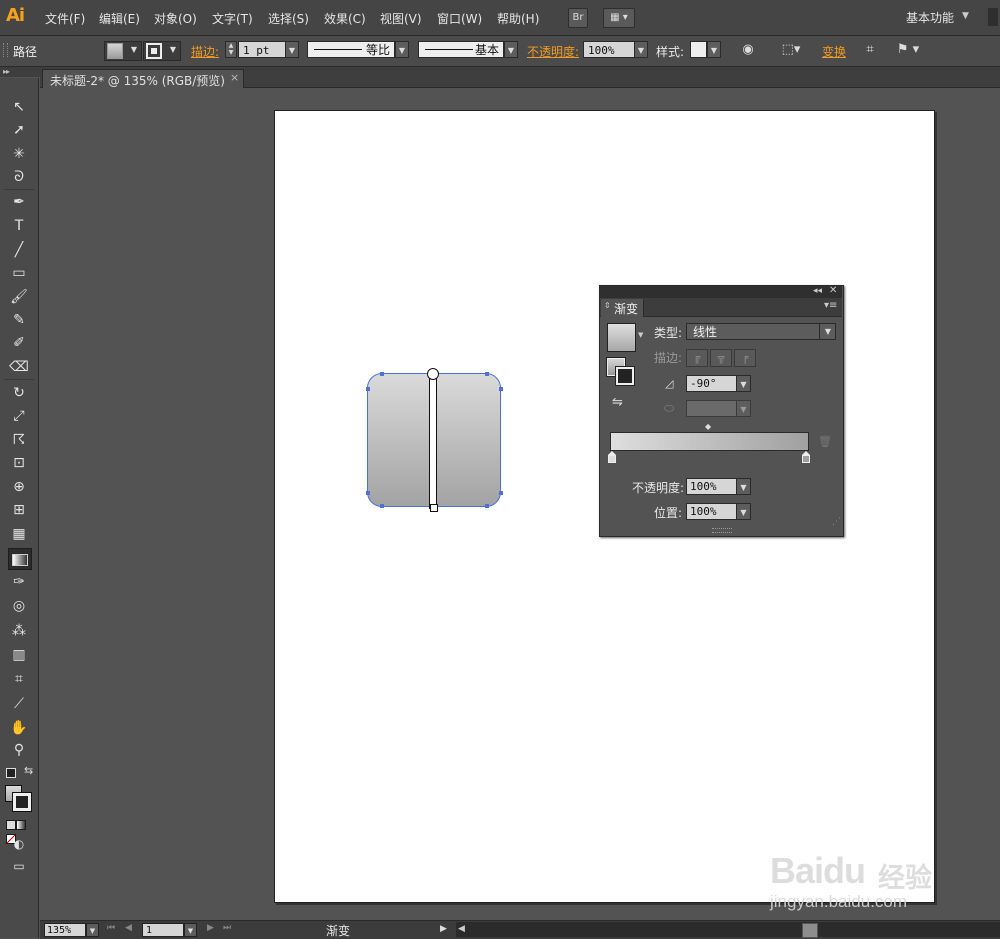 The width and height of the screenshot is (1000, 939). I want to click on swap-fill-stroke-icon: ⇆, so click(28, 770).